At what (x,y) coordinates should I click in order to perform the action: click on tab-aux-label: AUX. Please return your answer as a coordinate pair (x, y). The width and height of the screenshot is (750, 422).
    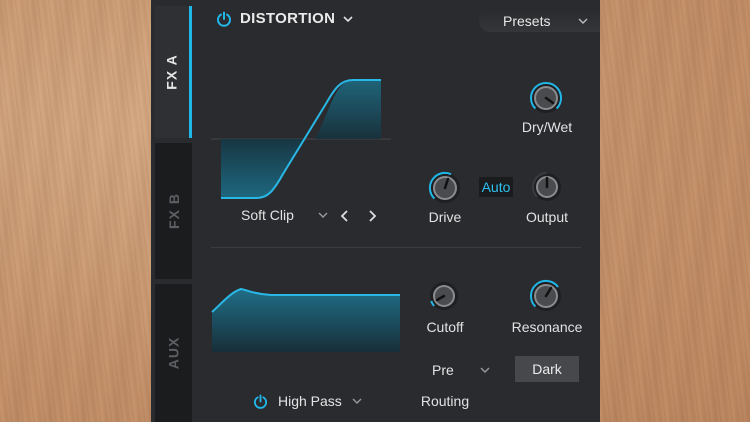
    Looking at the image, I should click on (173, 353).